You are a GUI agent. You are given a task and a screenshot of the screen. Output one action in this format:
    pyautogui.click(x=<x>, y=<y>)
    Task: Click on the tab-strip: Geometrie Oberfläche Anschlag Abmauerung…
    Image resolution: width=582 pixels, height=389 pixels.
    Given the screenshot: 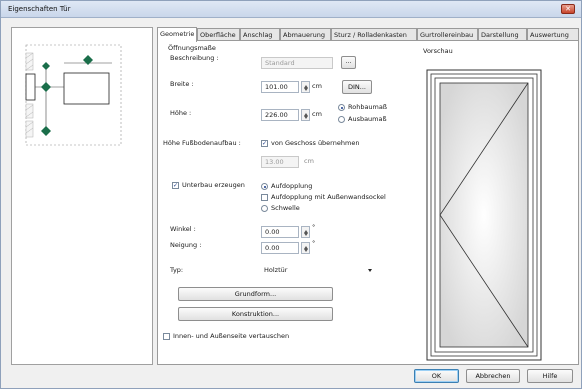 What is the action you would take?
    pyautogui.click(x=368, y=34)
    